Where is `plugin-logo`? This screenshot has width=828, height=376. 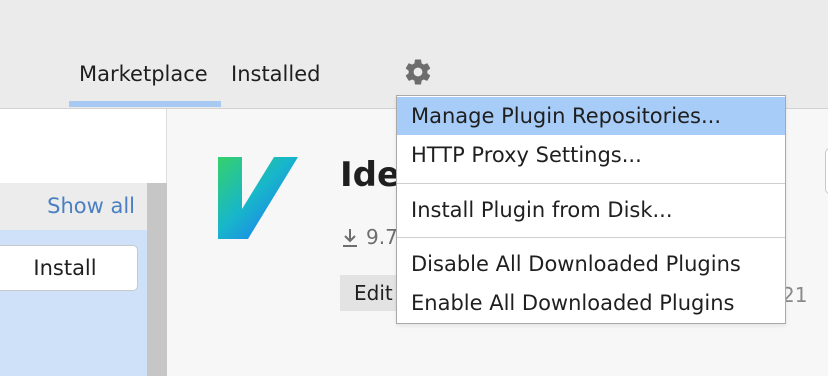
plugin-logo is located at coordinates (258, 198).